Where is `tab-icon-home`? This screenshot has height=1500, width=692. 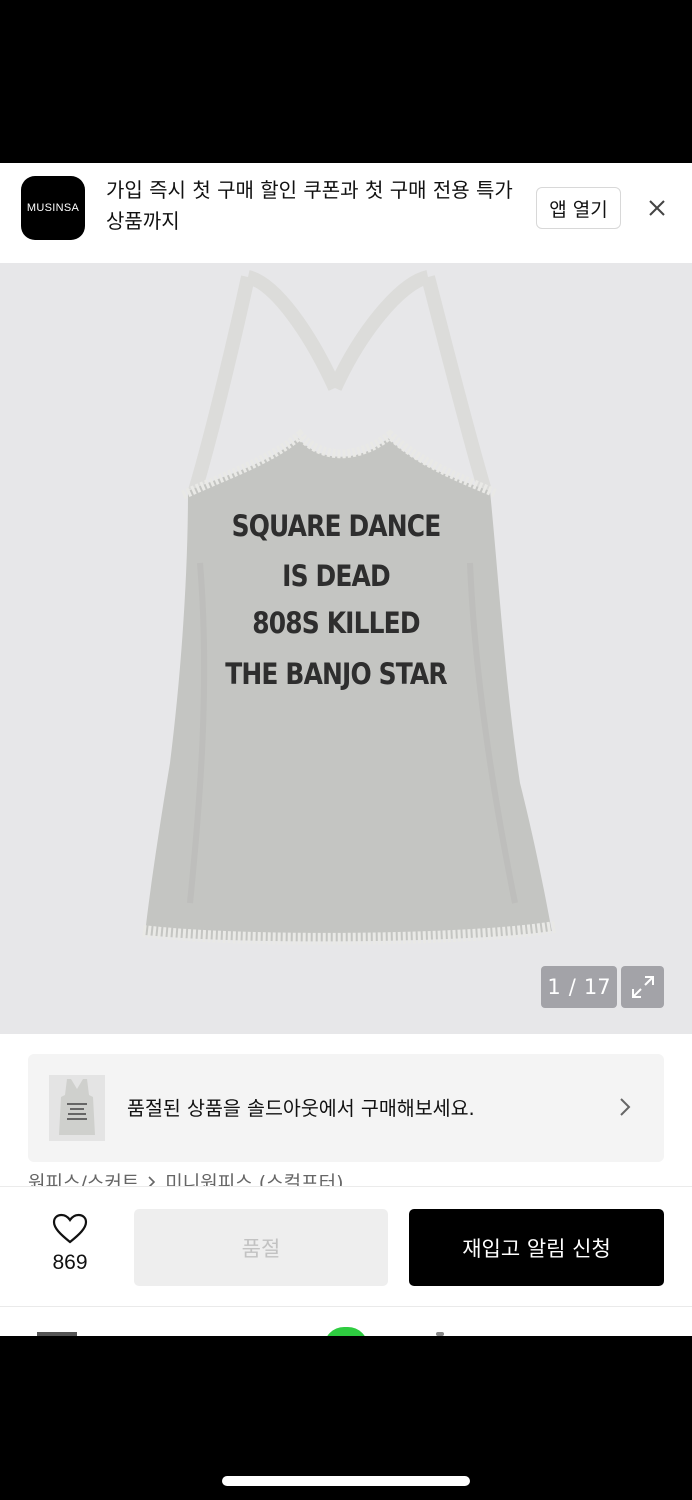
tab-icon-home is located at coordinates (346, 1331).